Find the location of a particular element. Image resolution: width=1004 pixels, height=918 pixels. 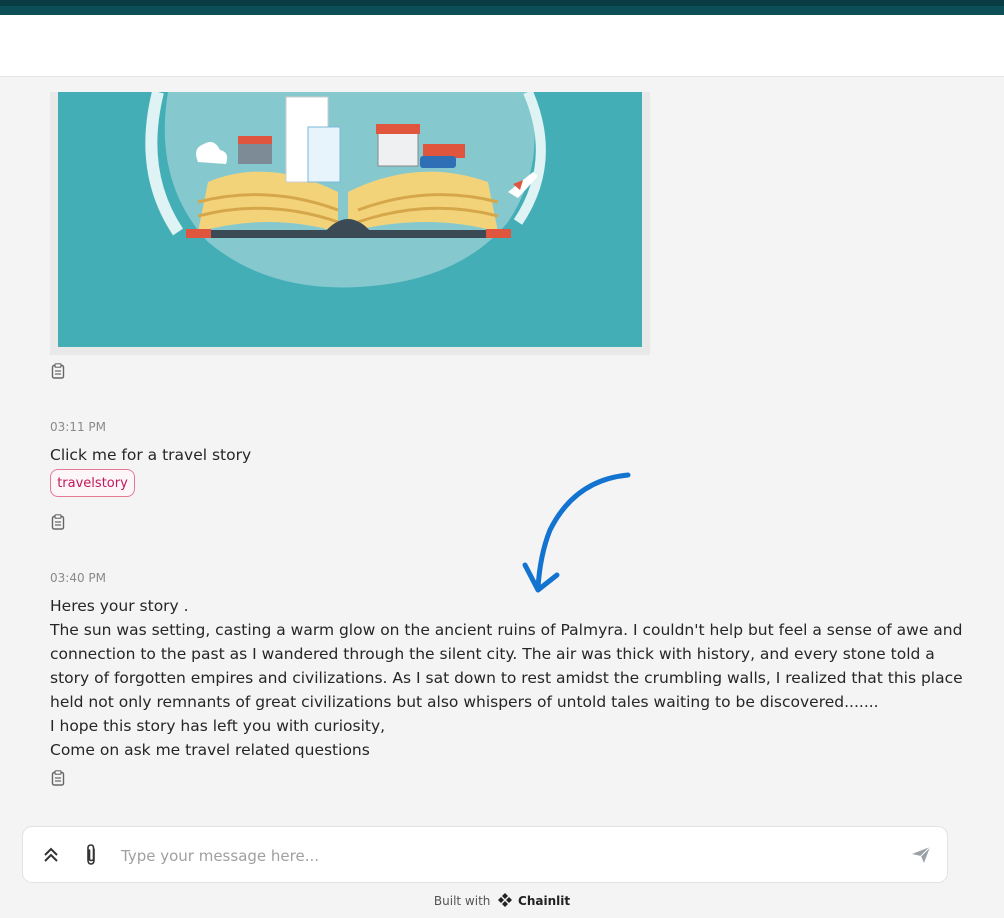

message-timestamp: 03:11 PM is located at coordinates (78, 427).